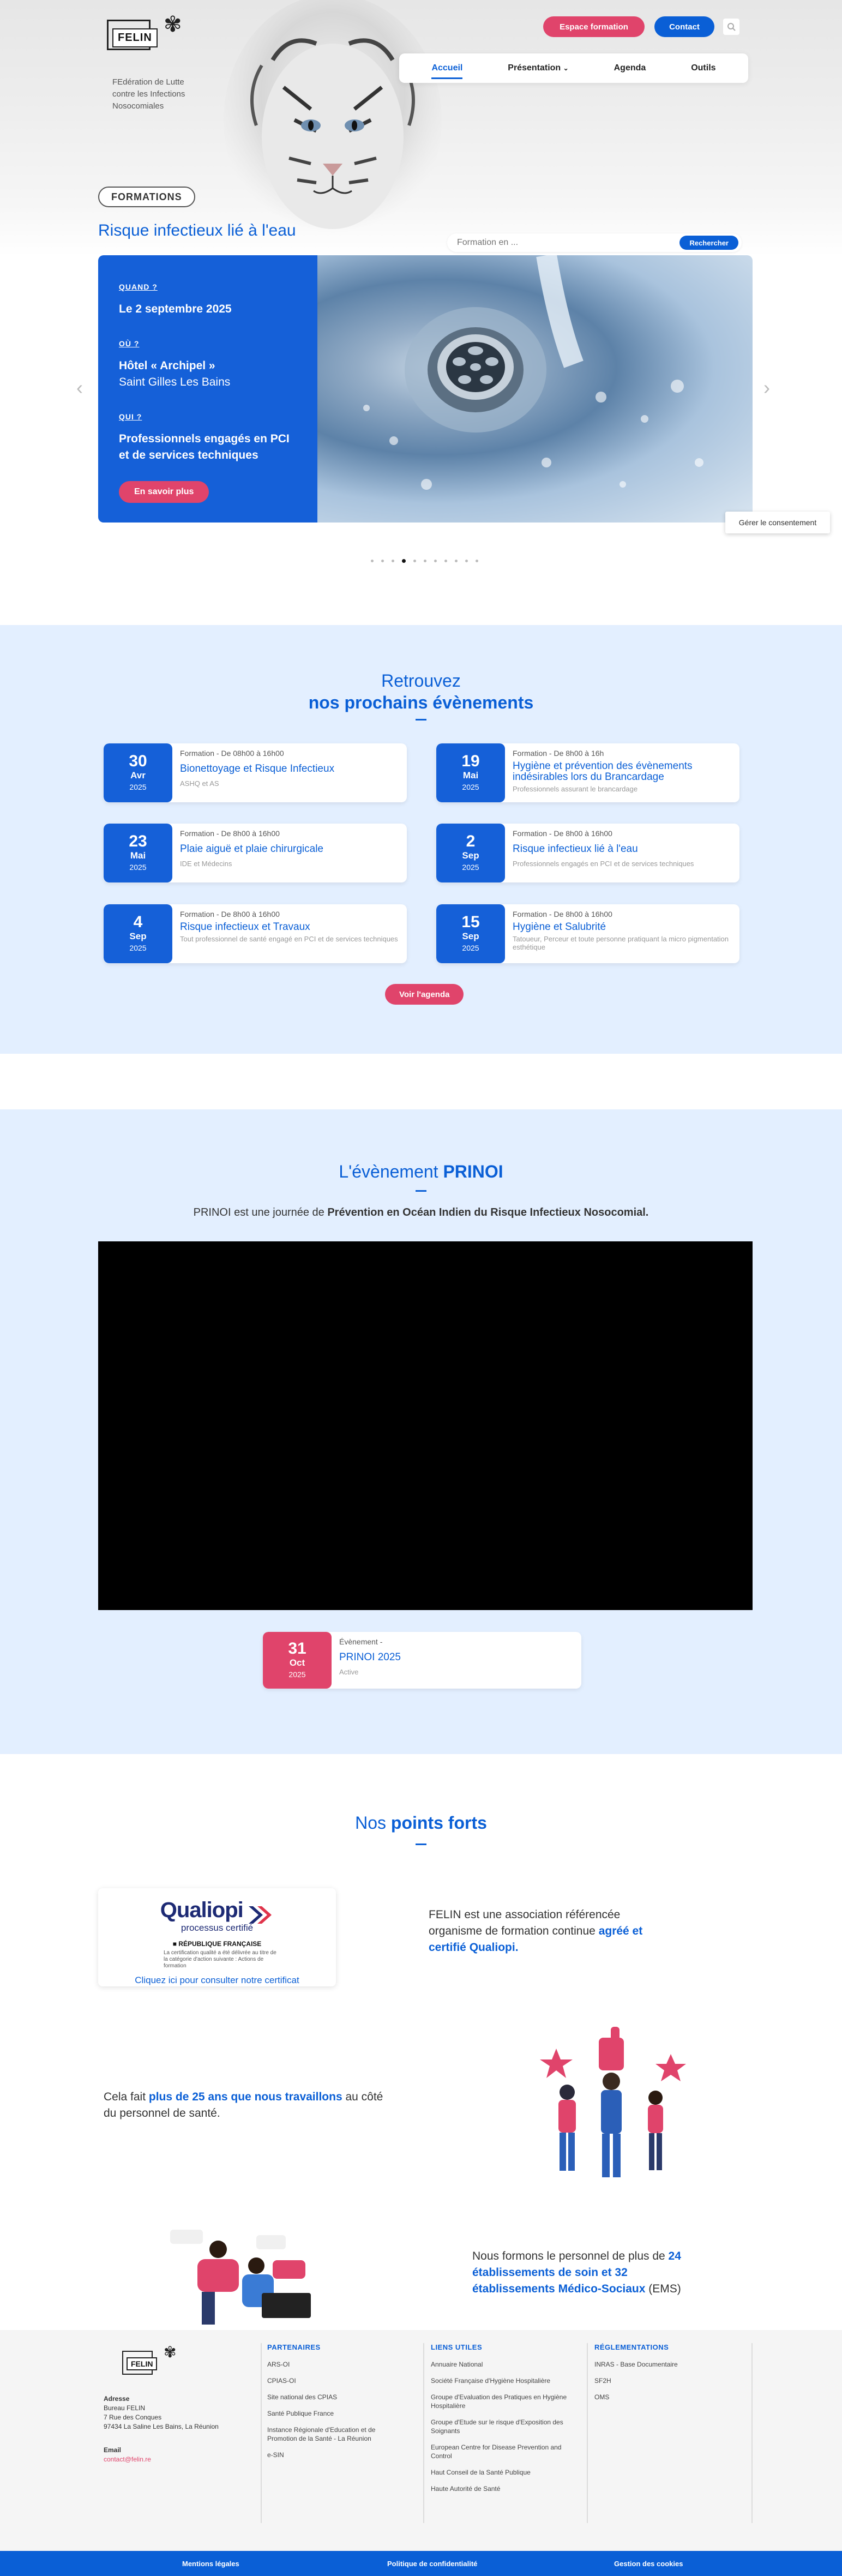 Image resolution: width=842 pixels, height=2576 pixels. I want to click on slider-next-arrow: ›, so click(767, 388).